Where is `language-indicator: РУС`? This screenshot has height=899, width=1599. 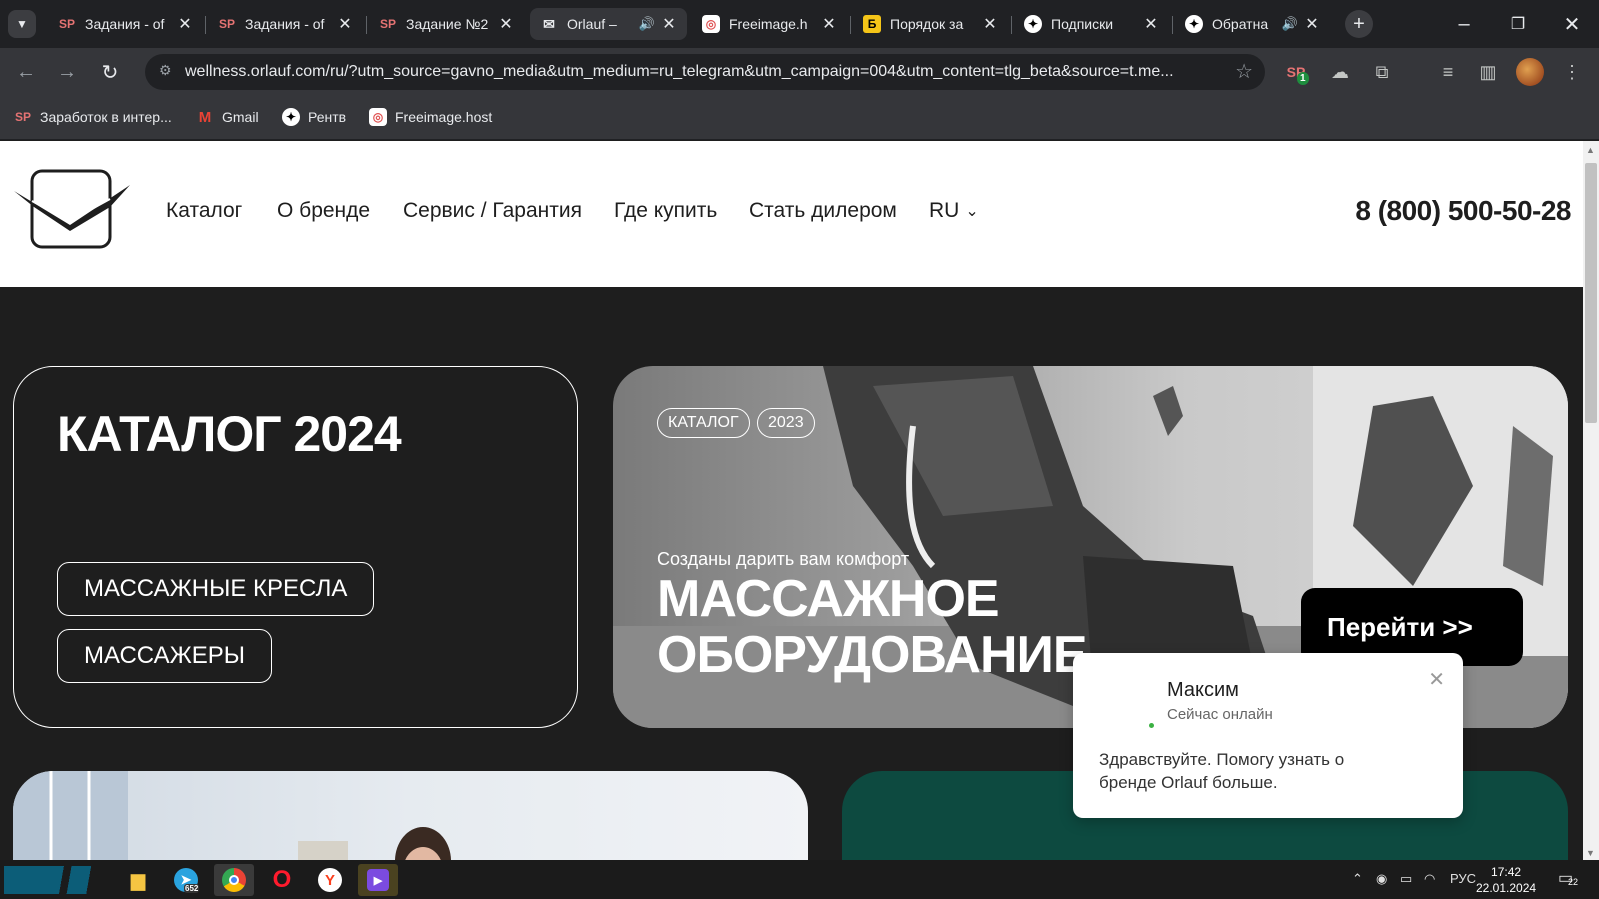
language-indicator: РУС is located at coordinates (1463, 878).